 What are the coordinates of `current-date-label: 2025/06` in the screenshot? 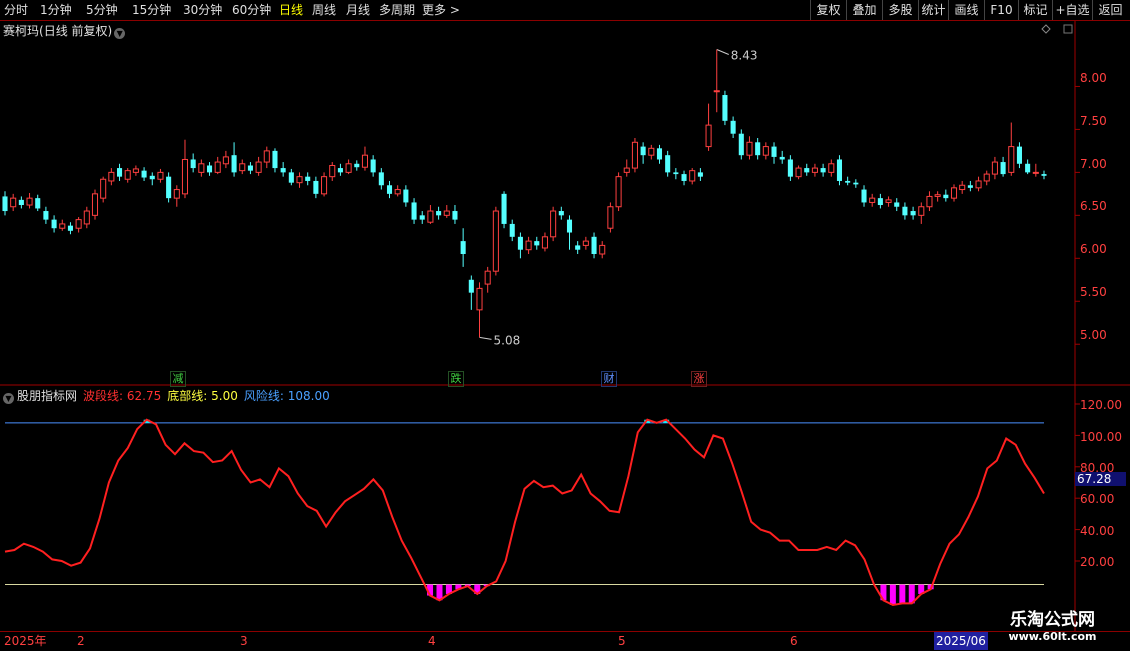 It's located at (961, 641).